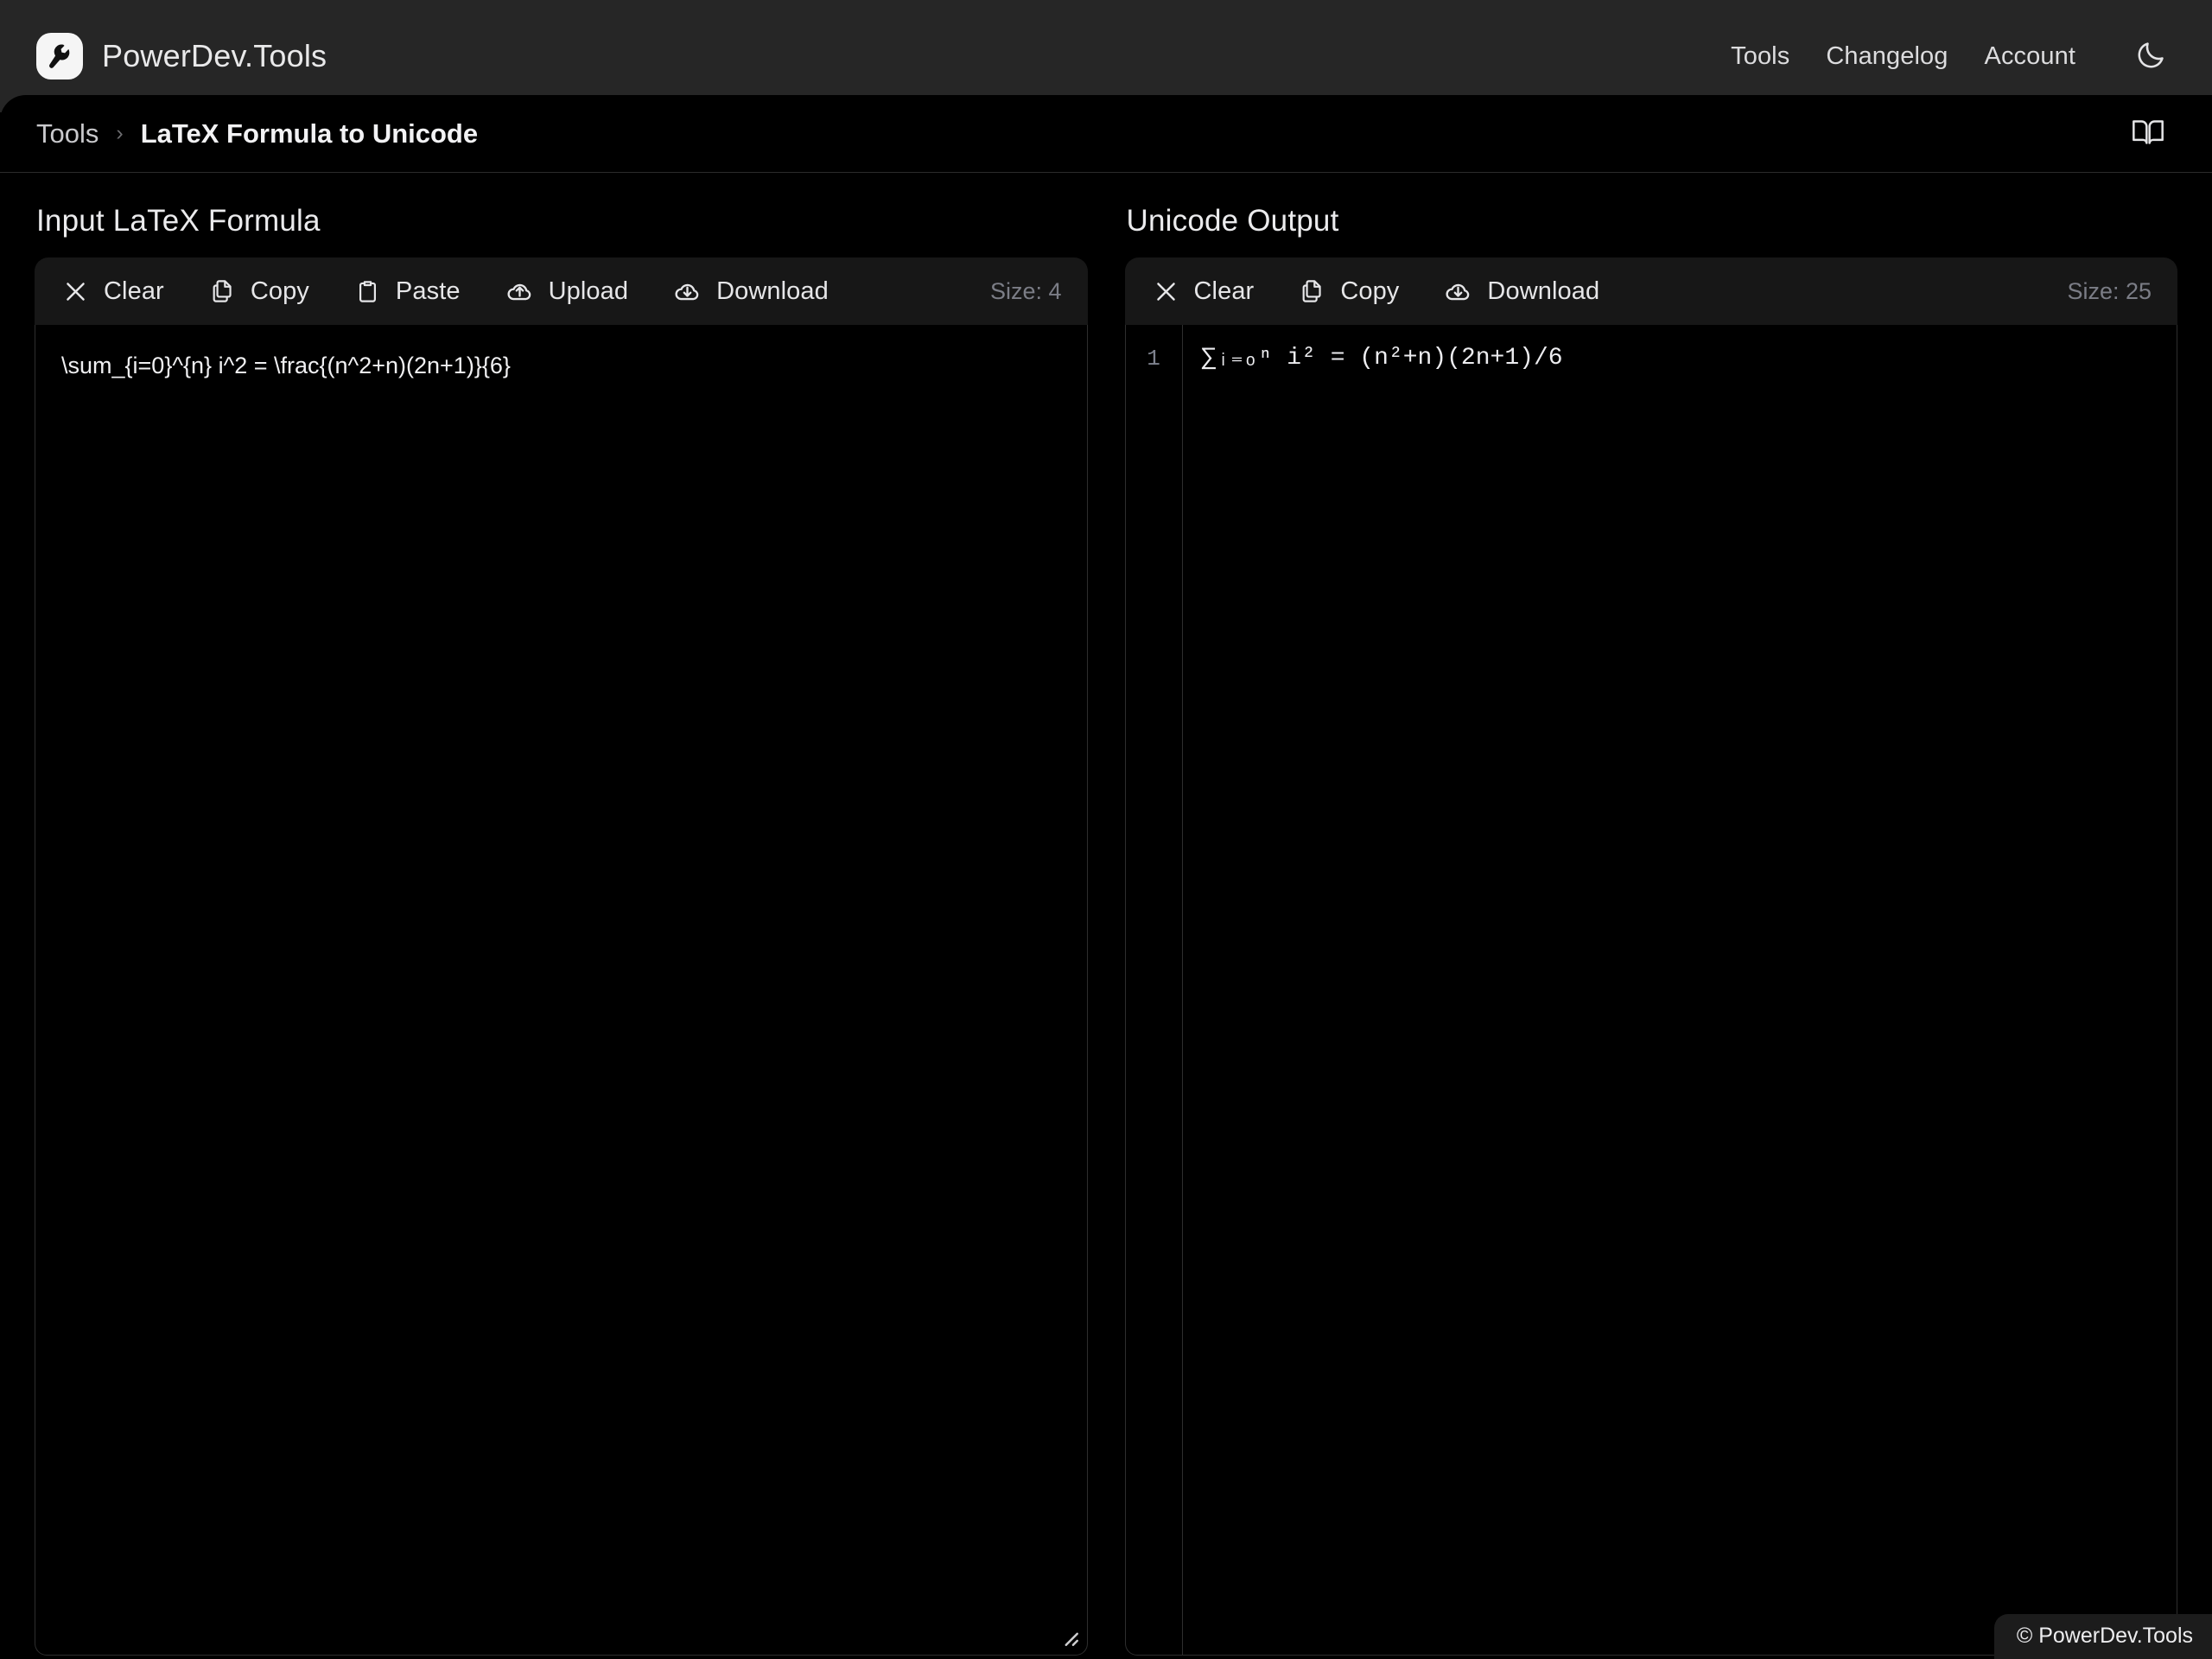  I want to click on input-download-label: Download, so click(772, 290).